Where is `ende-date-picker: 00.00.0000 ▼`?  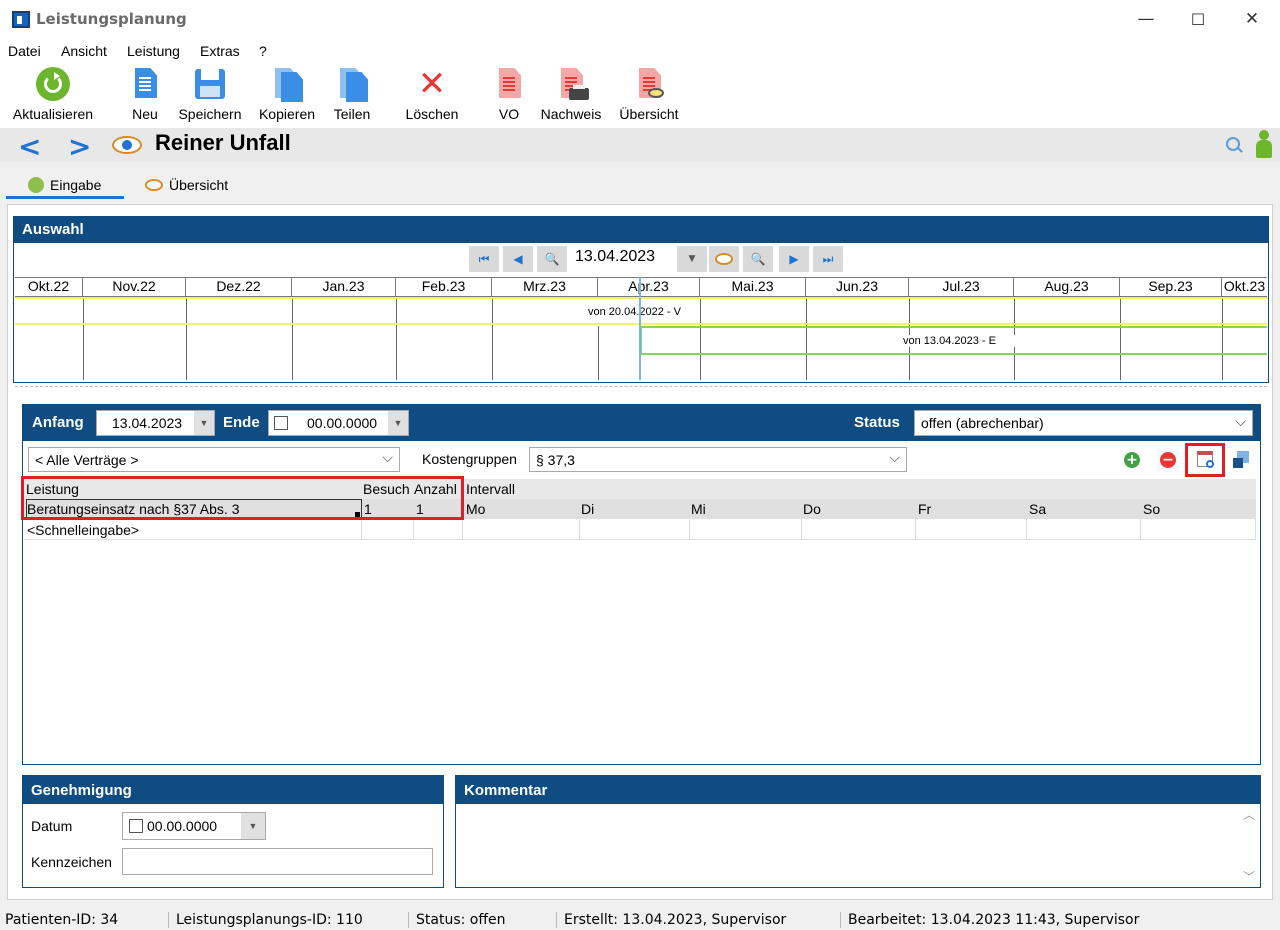
ende-date-picker: 00.00.0000 ▼ is located at coordinates (338, 423).